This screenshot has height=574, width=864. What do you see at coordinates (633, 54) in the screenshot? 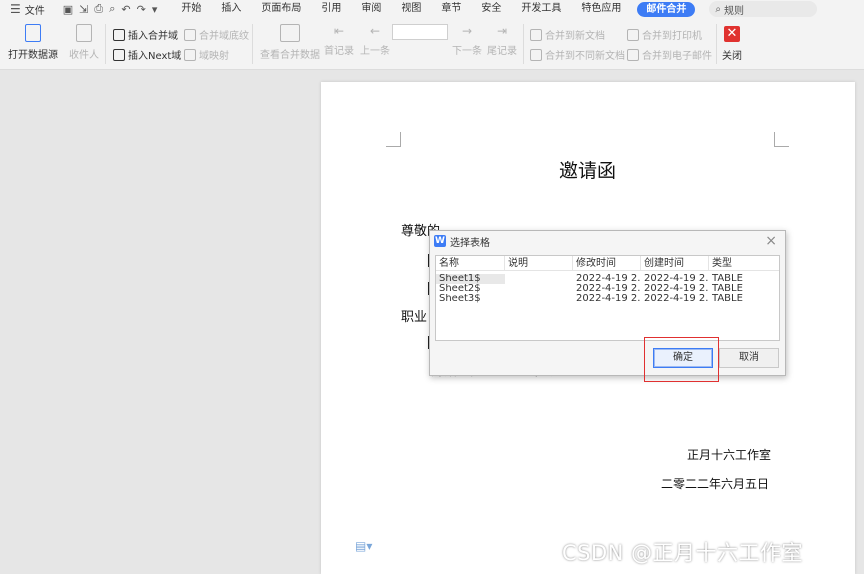
I see `email-icon` at bounding box center [633, 54].